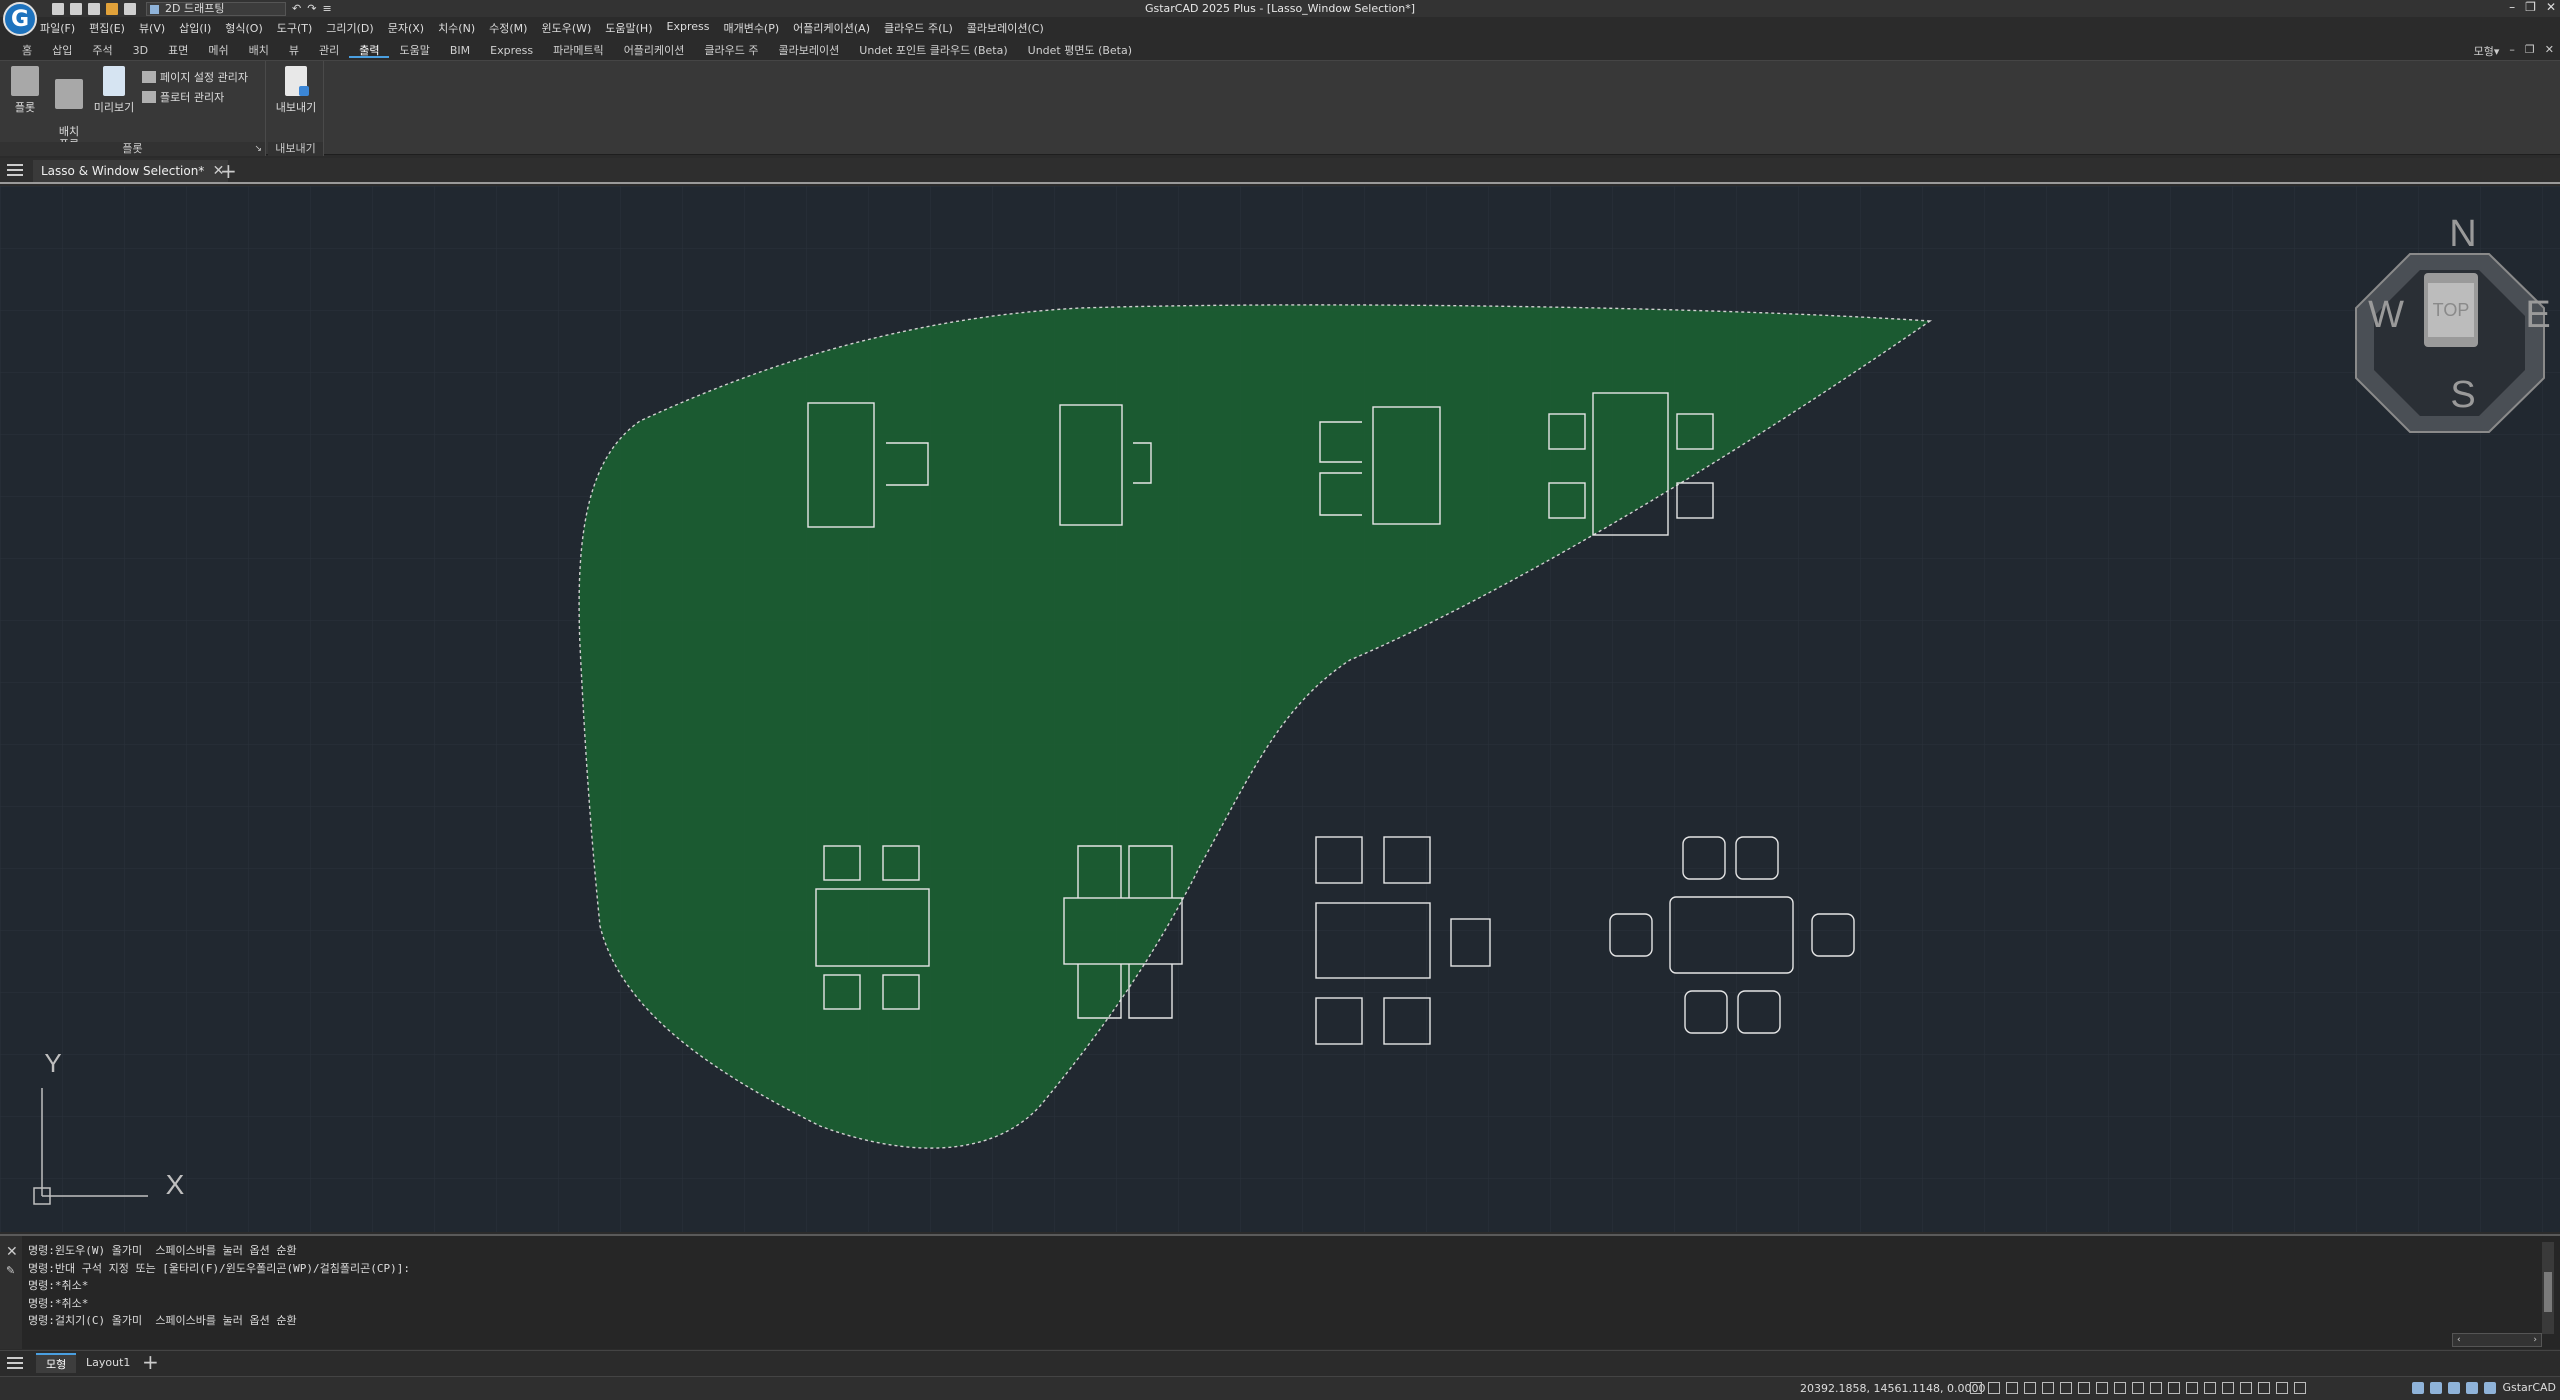 This screenshot has width=2560, height=1400. What do you see at coordinates (2548, 1288) in the screenshot?
I see `command-vertical-scrollbar` at bounding box center [2548, 1288].